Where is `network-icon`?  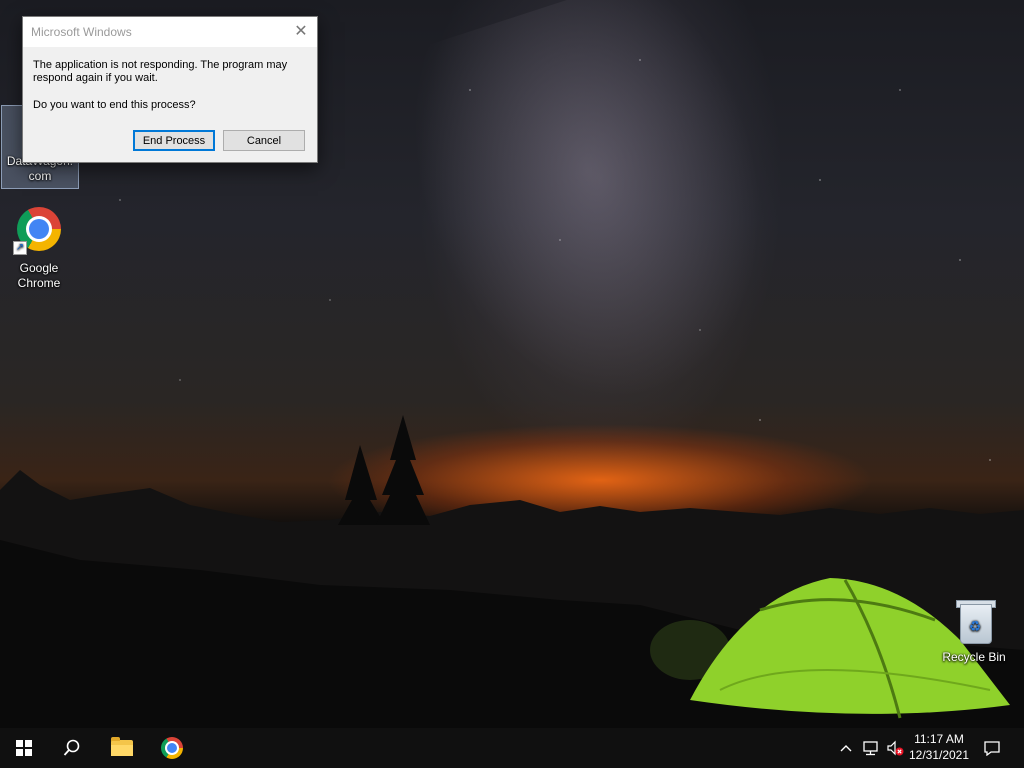
network-icon is located at coordinates (870, 748).